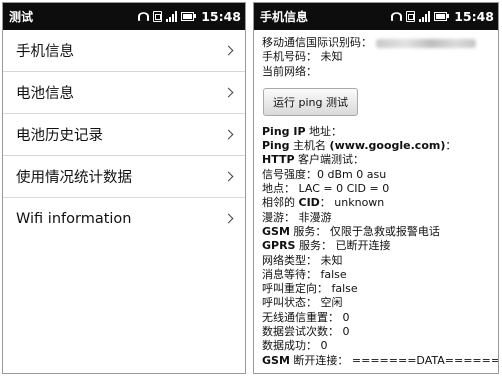 This screenshot has width=502, height=379. What do you see at coordinates (289, 71) in the screenshot?
I see `current-network-row: 当前网络：` at bounding box center [289, 71].